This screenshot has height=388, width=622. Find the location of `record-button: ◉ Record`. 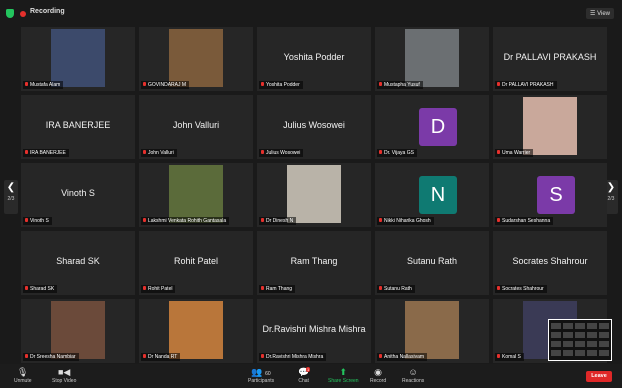

record-button: ◉ Record is located at coordinates (378, 375).